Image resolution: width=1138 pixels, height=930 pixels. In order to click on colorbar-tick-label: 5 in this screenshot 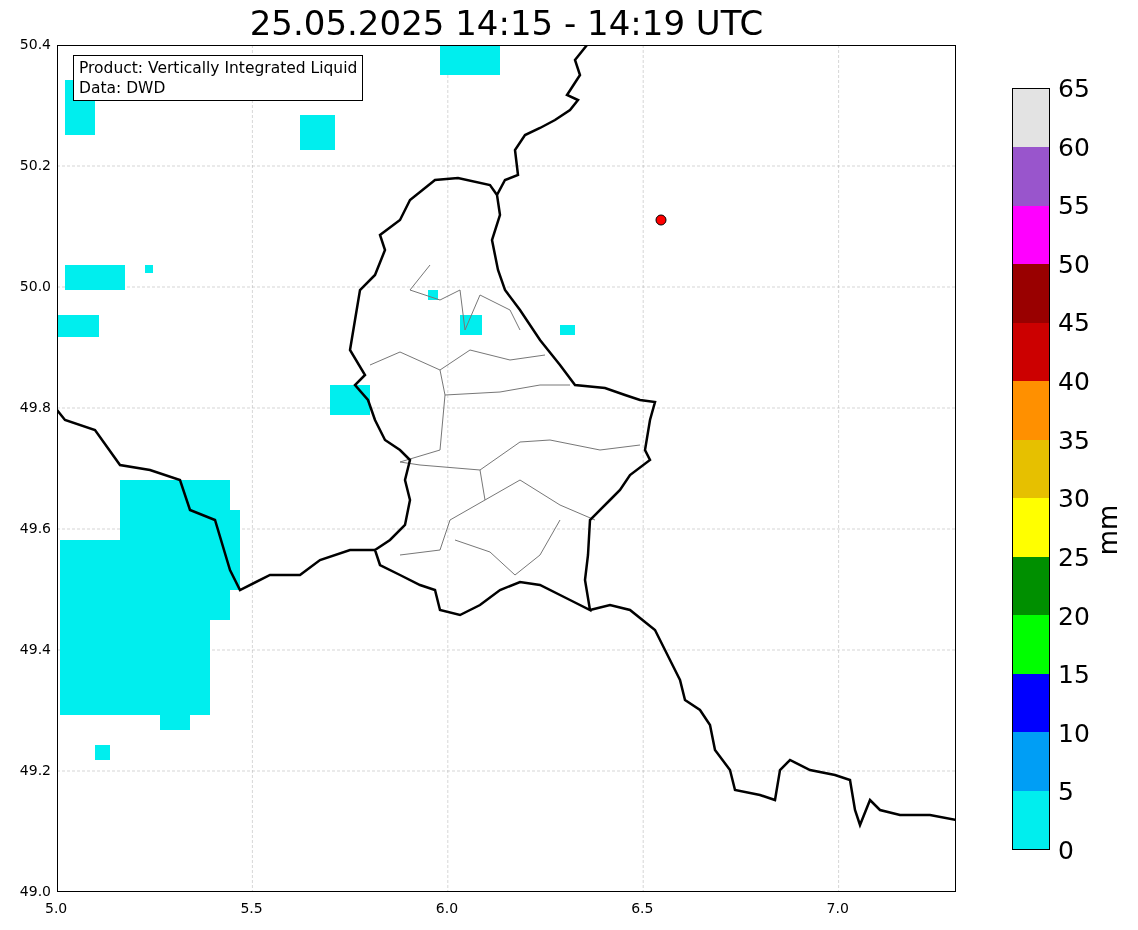, I will do `click(1066, 791)`.